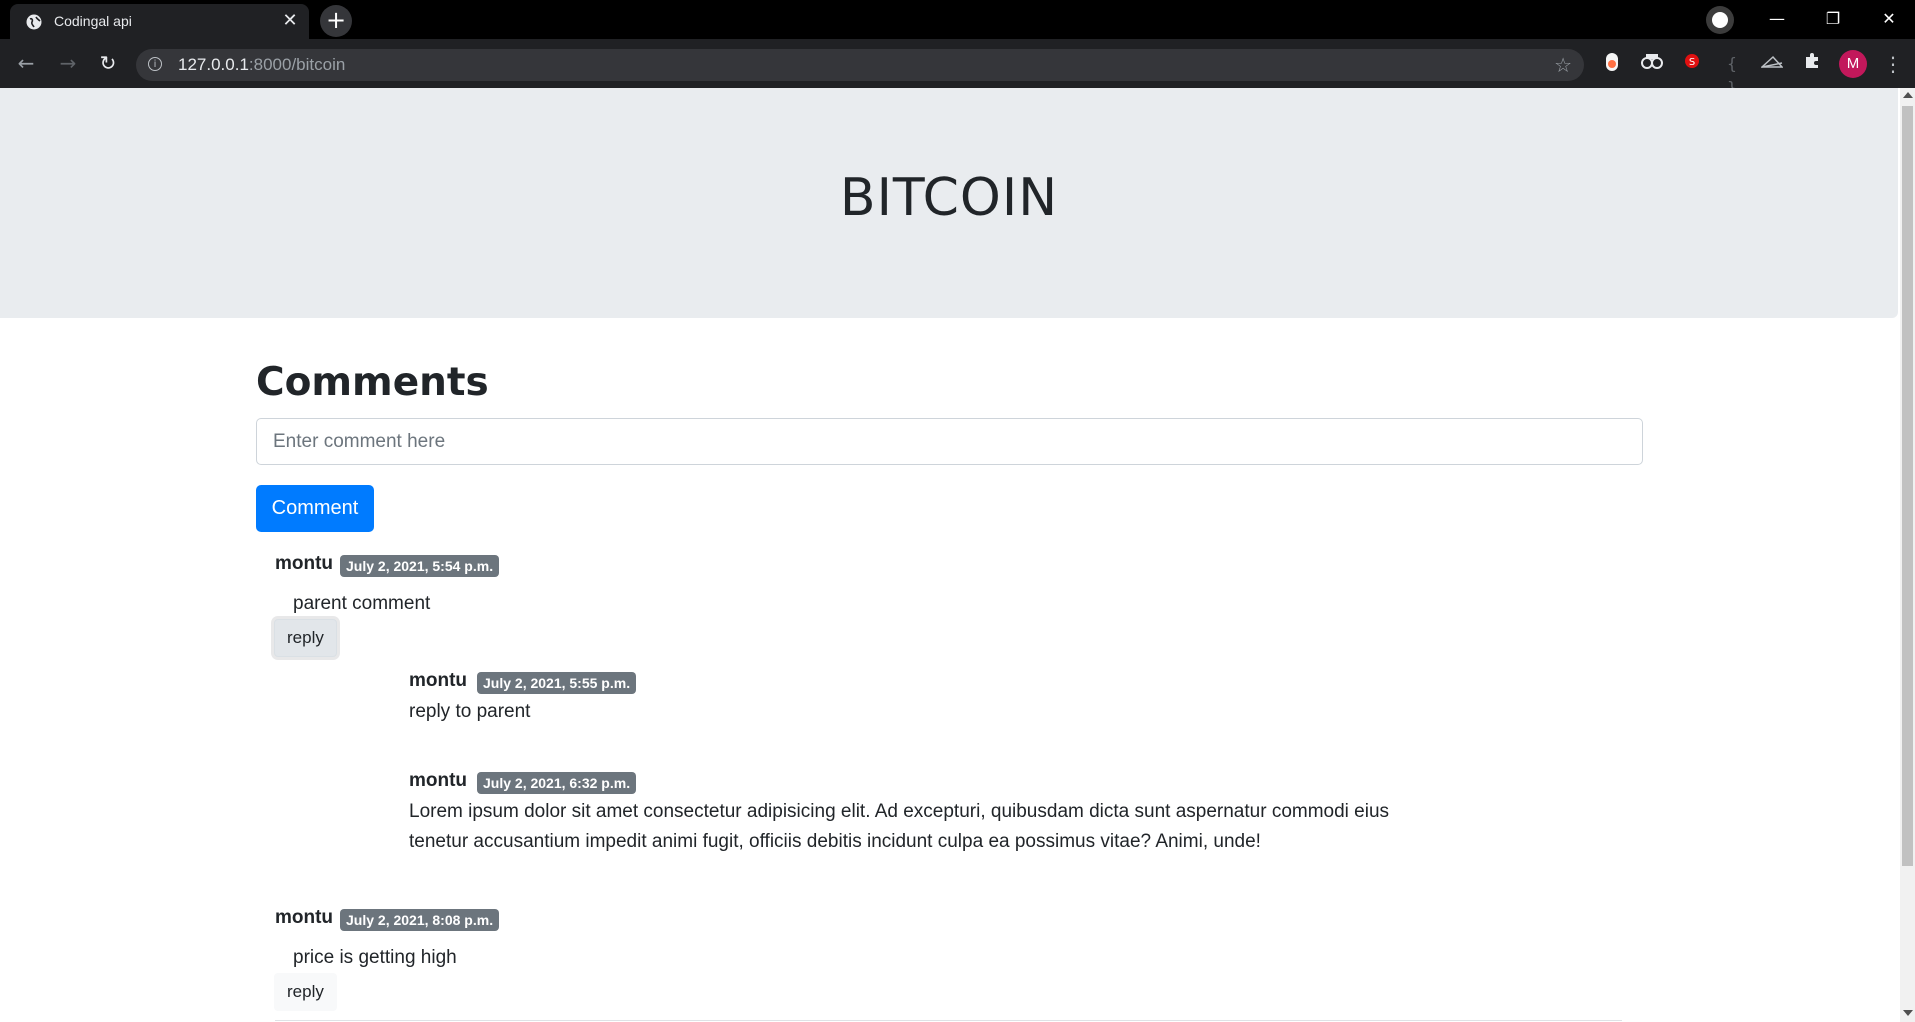 This screenshot has height=1022, width=1915. Describe the element at coordinates (1908, 1013) in the screenshot. I see `scroll-down-icon` at that location.